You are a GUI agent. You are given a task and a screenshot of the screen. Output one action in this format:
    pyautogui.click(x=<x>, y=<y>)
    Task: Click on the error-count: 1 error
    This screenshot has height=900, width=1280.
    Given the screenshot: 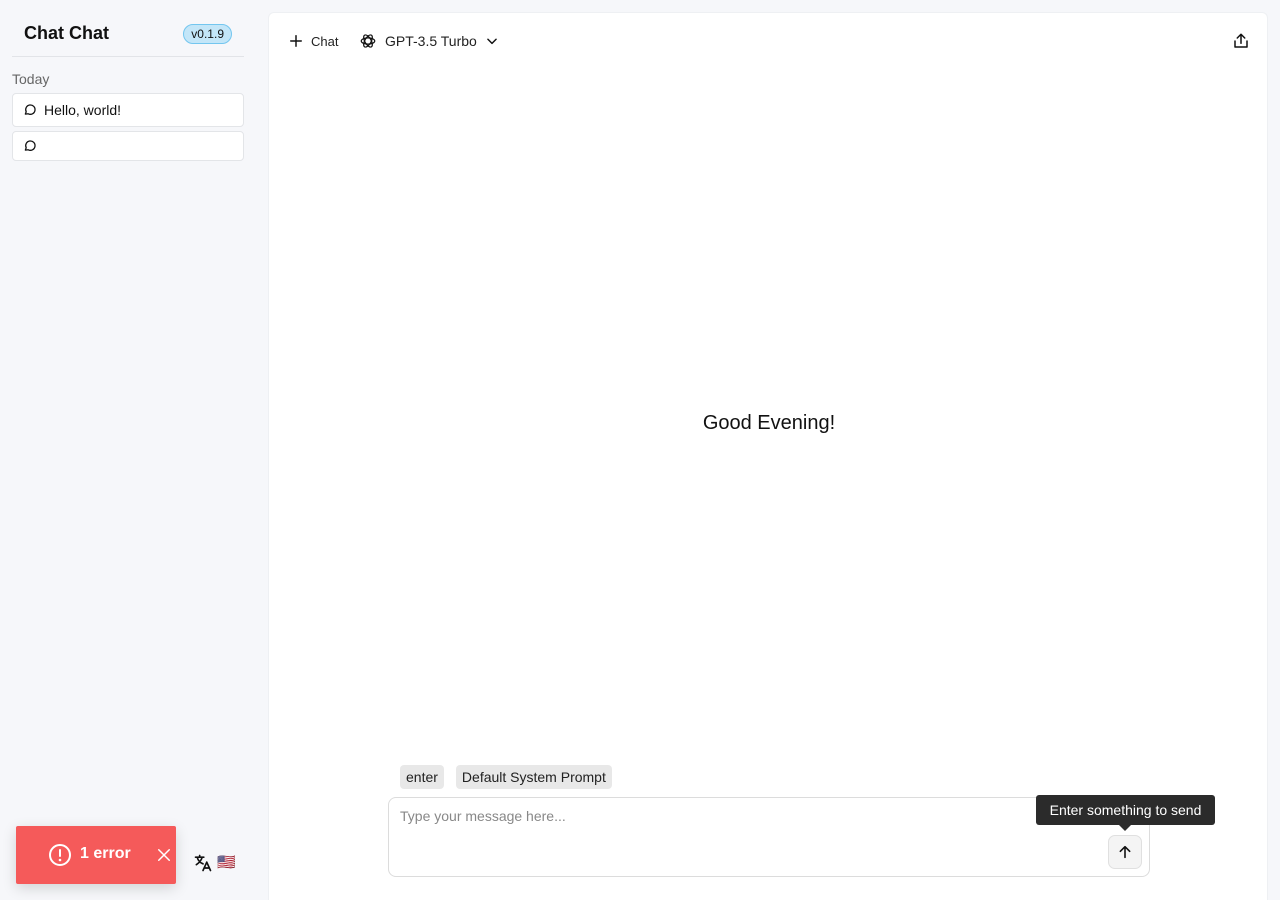 What is the action you would take?
    pyautogui.click(x=105, y=853)
    